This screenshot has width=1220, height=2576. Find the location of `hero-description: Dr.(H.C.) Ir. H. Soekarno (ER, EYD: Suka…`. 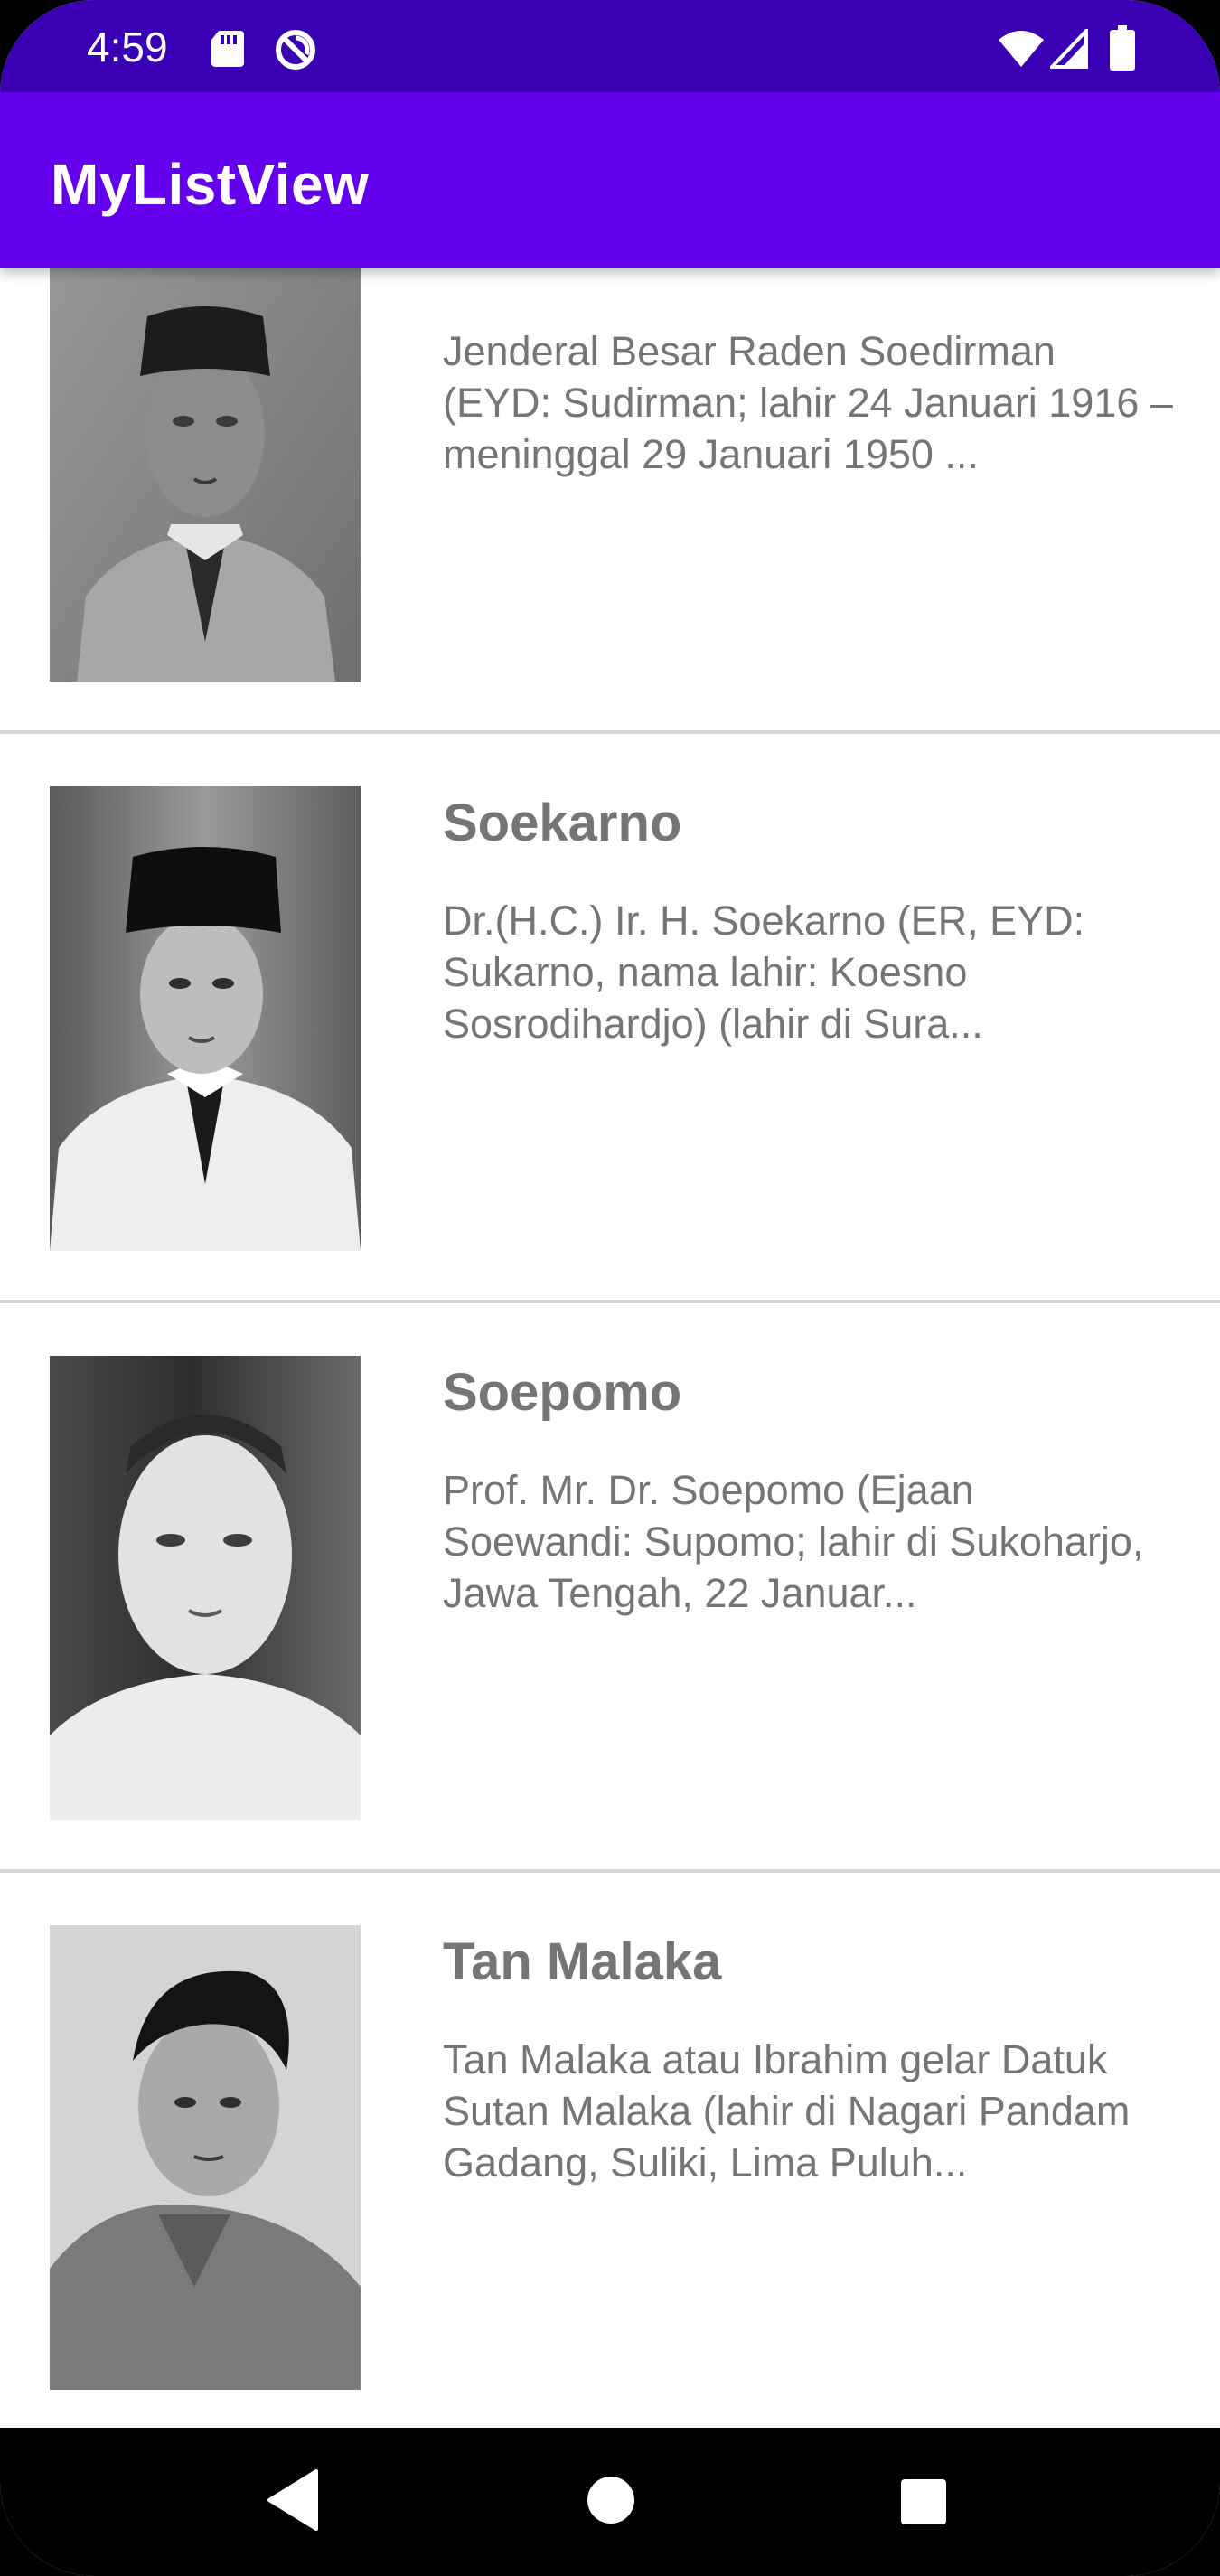

hero-description: Dr.(H.C.) Ir. H. Soekarno (ER, EYD: Suka… is located at coordinates (764, 972).